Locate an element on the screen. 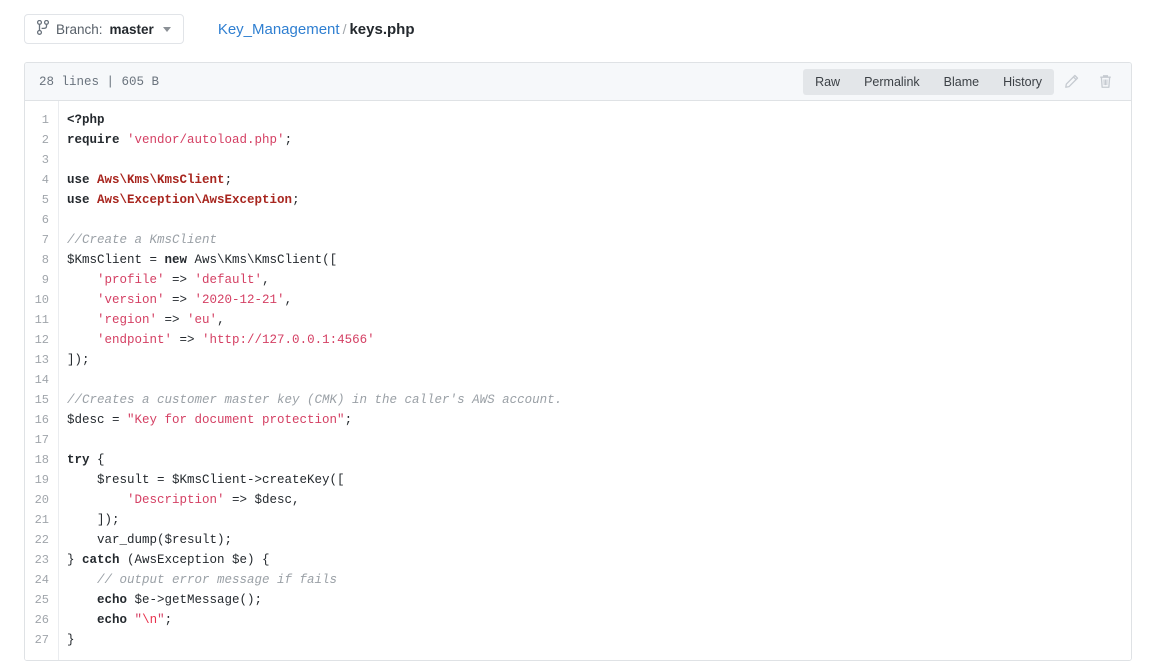 The height and width of the screenshot is (661, 1156). code-token: $desc = is located at coordinates (97, 420).